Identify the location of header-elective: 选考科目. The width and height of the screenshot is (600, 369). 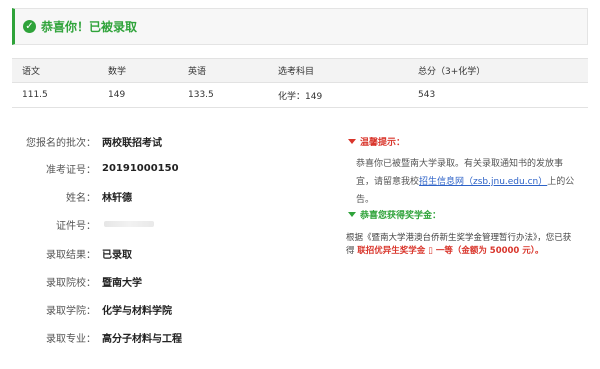
(338, 70).